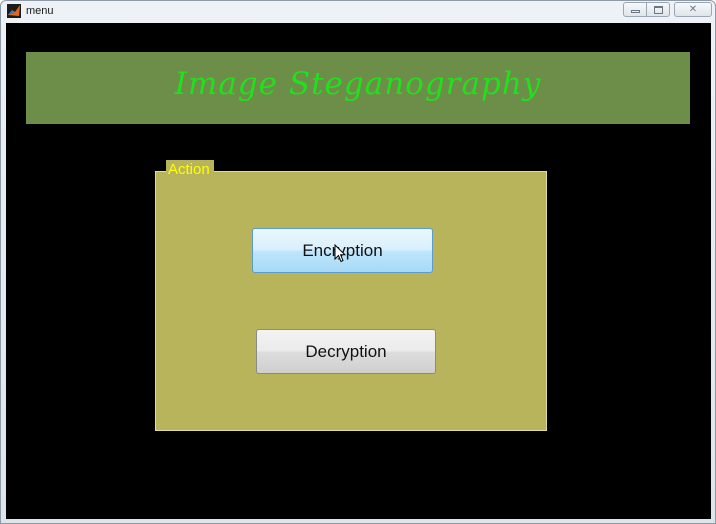  What do you see at coordinates (190, 169) in the screenshot?
I see `panel-legend: Action` at bounding box center [190, 169].